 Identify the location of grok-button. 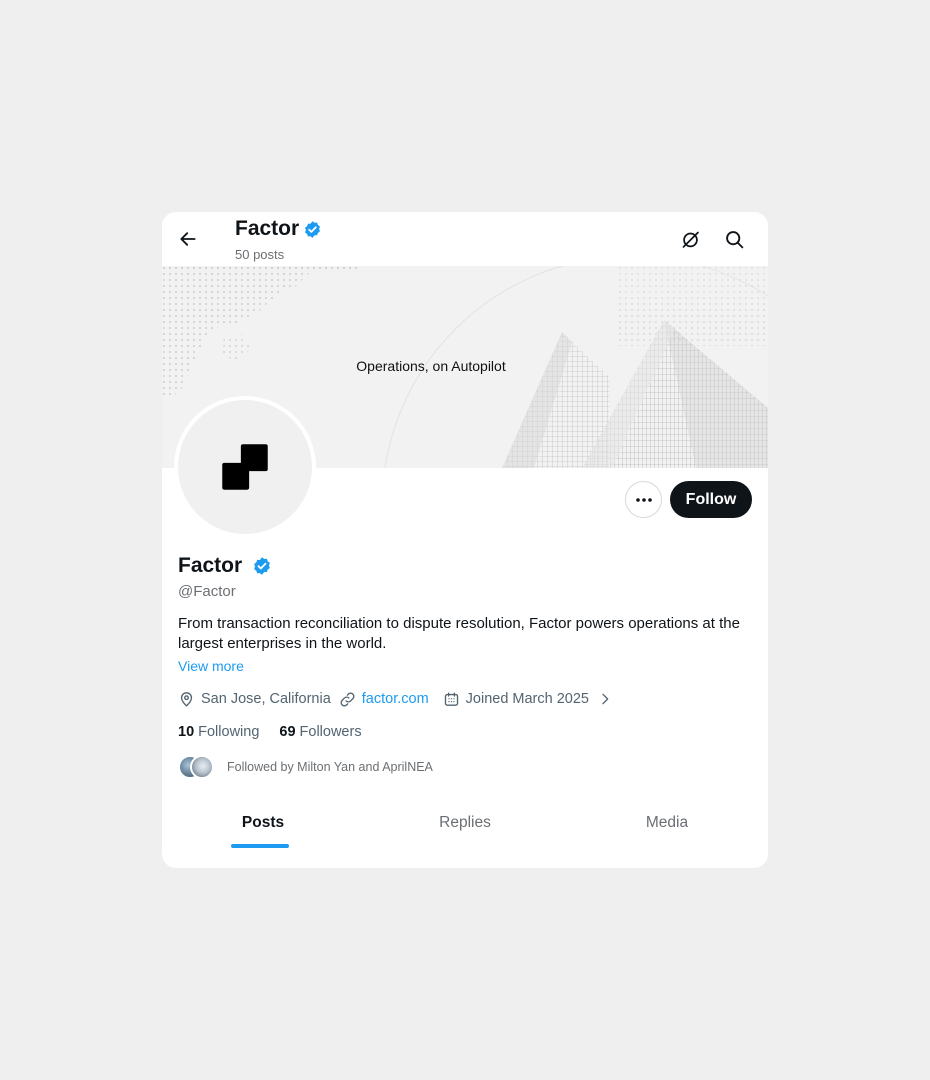
(690, 239).